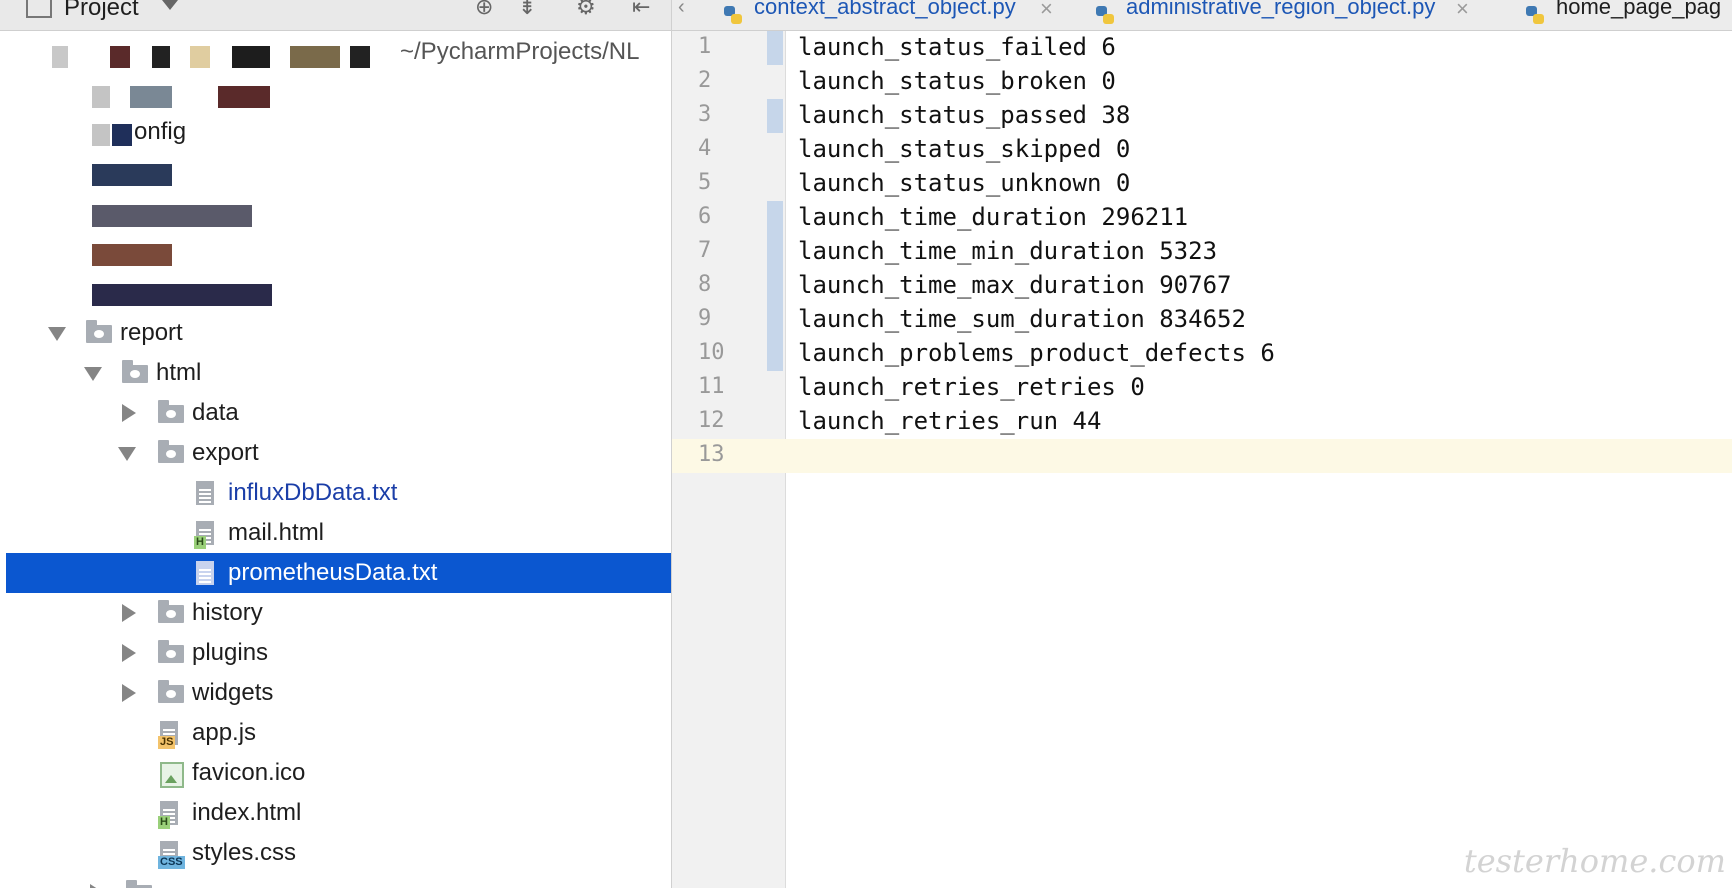  Describe the element at coordinates (1258, 456) in the screenshot. I see `code-line` at that location.